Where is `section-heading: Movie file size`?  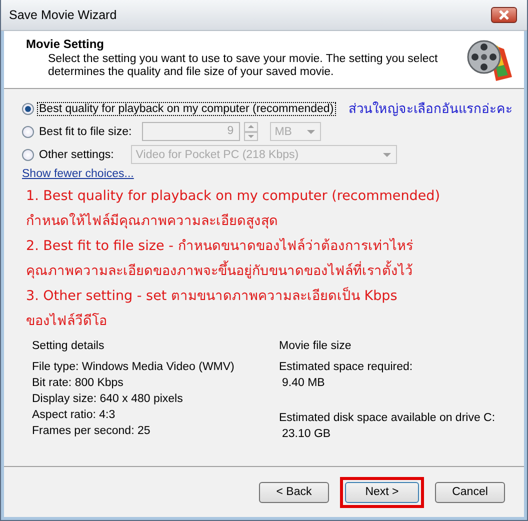
section-heading: Movie file size is located at coordinates (315, 346).